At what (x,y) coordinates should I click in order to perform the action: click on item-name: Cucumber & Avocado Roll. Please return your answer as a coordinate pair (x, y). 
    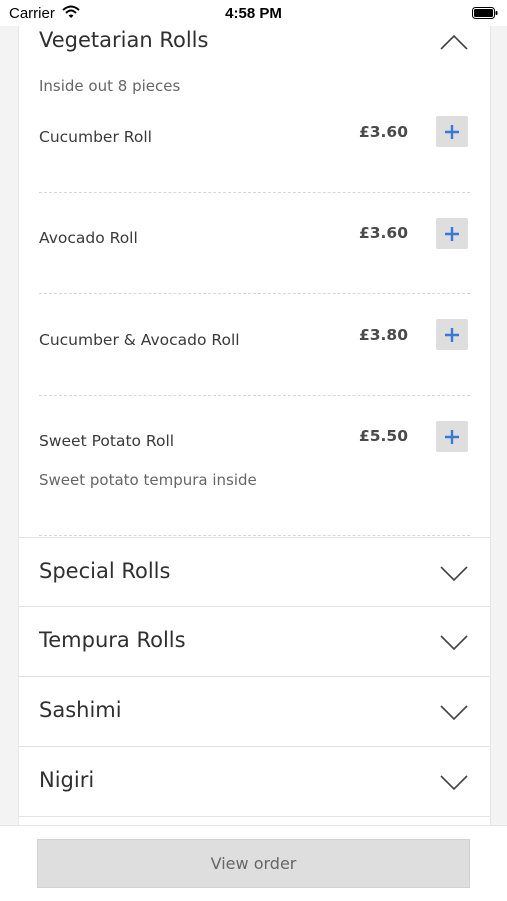
    Looking at the image, I should click on (139, 340).